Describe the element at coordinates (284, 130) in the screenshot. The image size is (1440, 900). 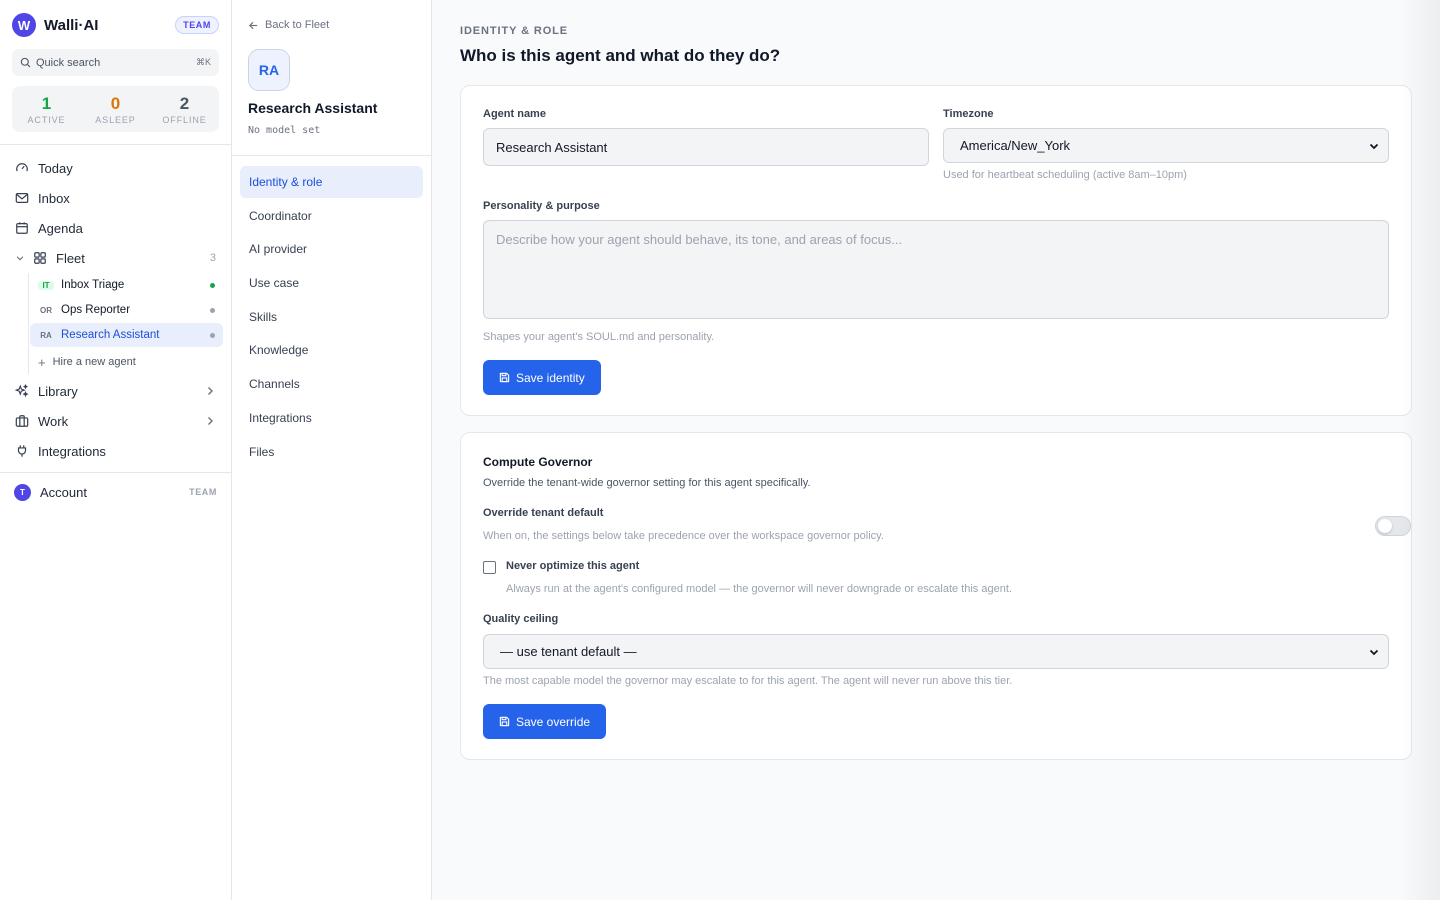
I see `agent-model: No model set` at that location.